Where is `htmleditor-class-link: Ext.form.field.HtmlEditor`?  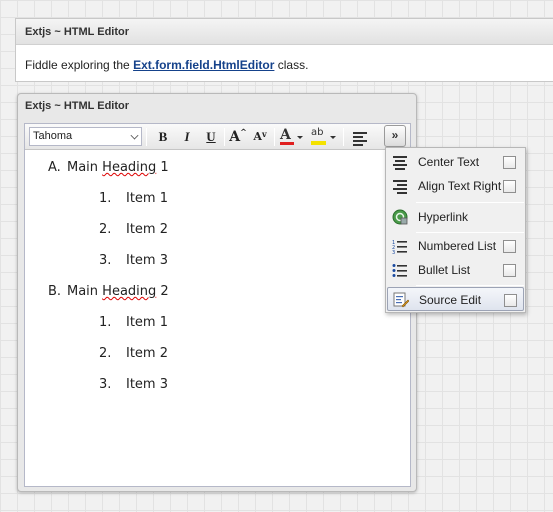 htmleditor-class-link: Ext.form.field.HtmlEditor is located at coordinates (203, 65).